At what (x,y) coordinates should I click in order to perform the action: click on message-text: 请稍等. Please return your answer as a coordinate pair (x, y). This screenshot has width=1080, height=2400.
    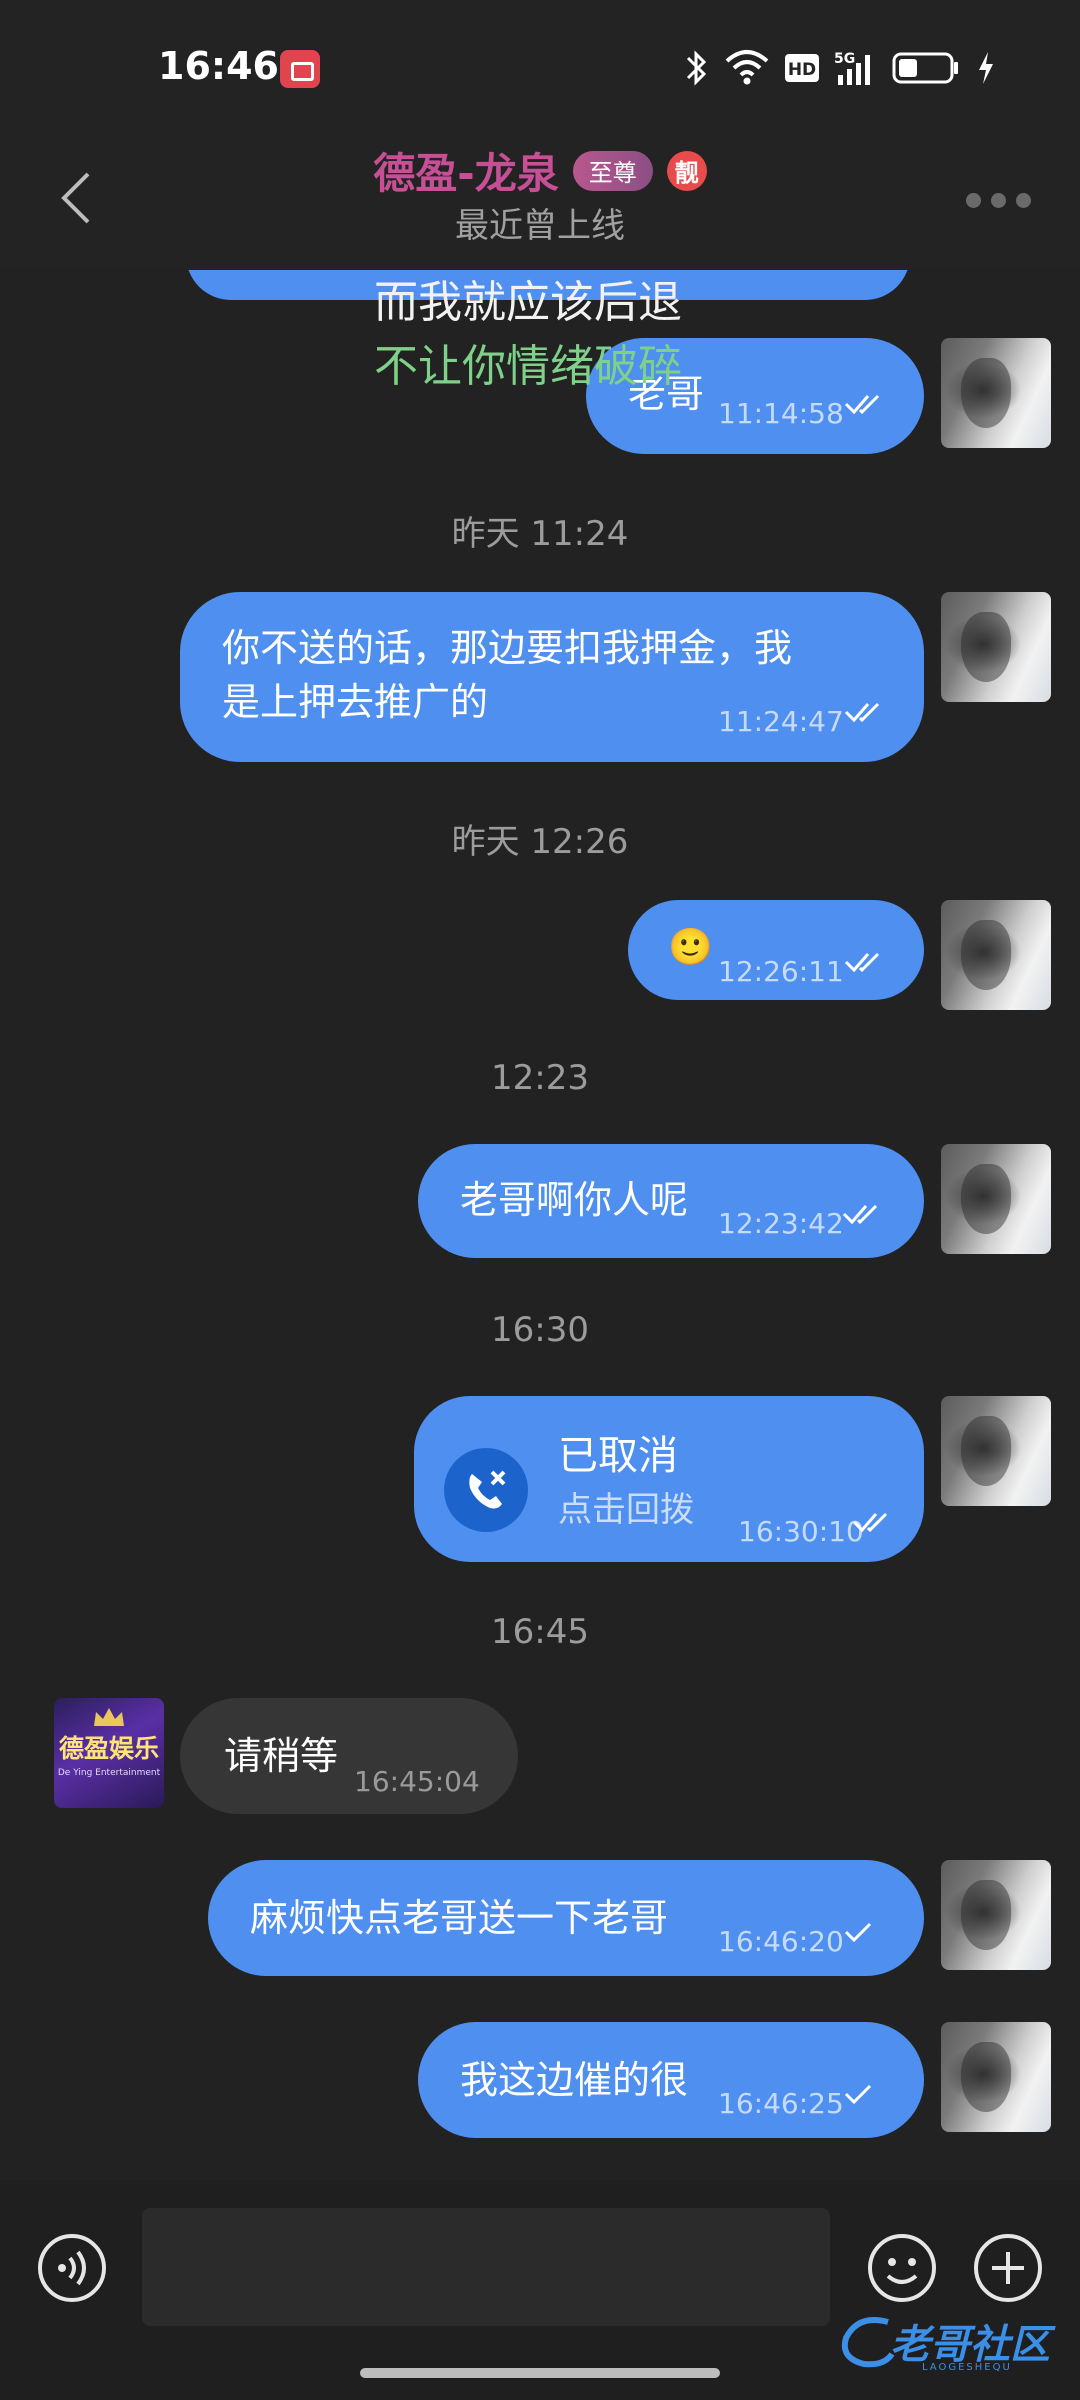
    Looking at the image, I should click on (281, 1756).